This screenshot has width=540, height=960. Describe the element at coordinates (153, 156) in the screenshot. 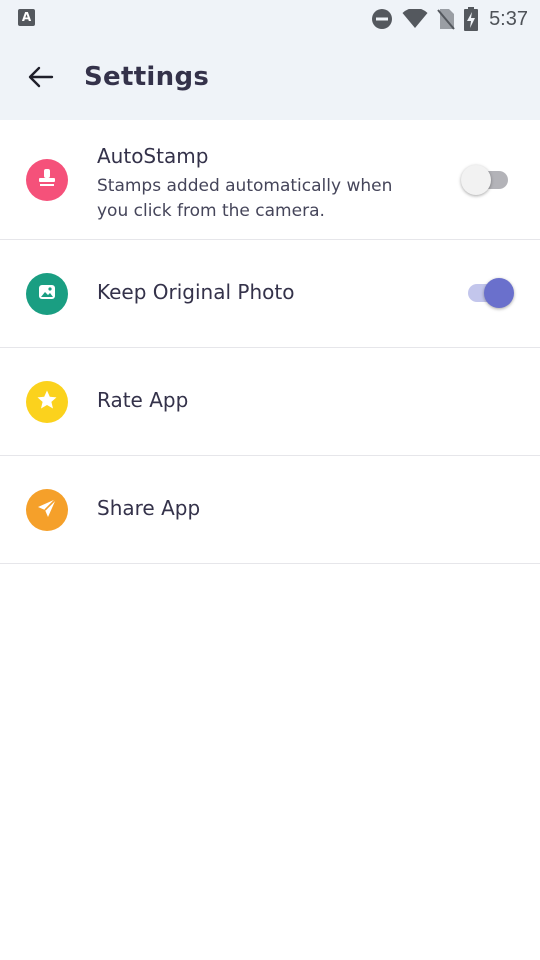

I see `autostamp-title: AutoStamp` at that location.